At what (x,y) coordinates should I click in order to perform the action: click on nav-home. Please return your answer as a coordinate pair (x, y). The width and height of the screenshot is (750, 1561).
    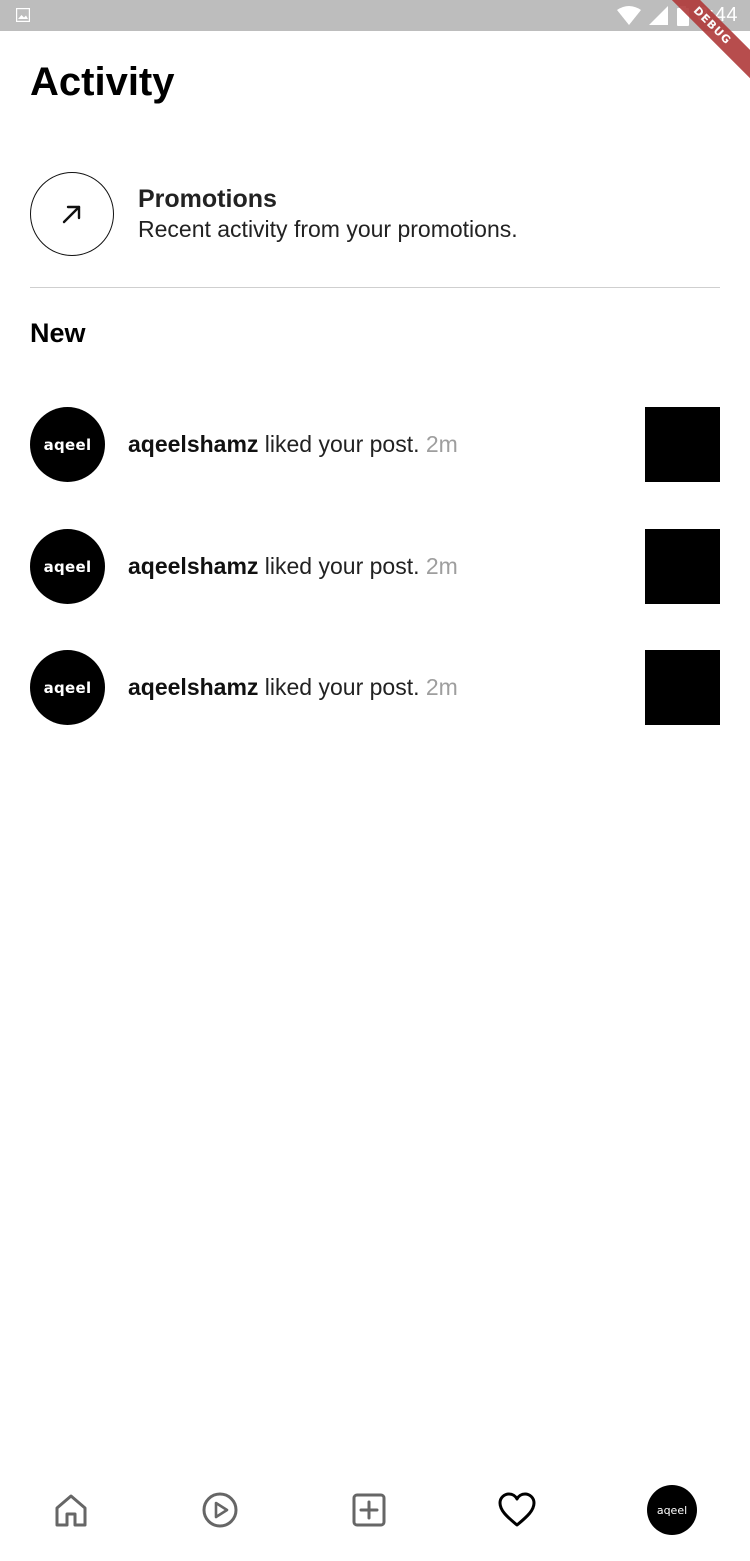
    Looking at the image, I should click on (71, 1510).